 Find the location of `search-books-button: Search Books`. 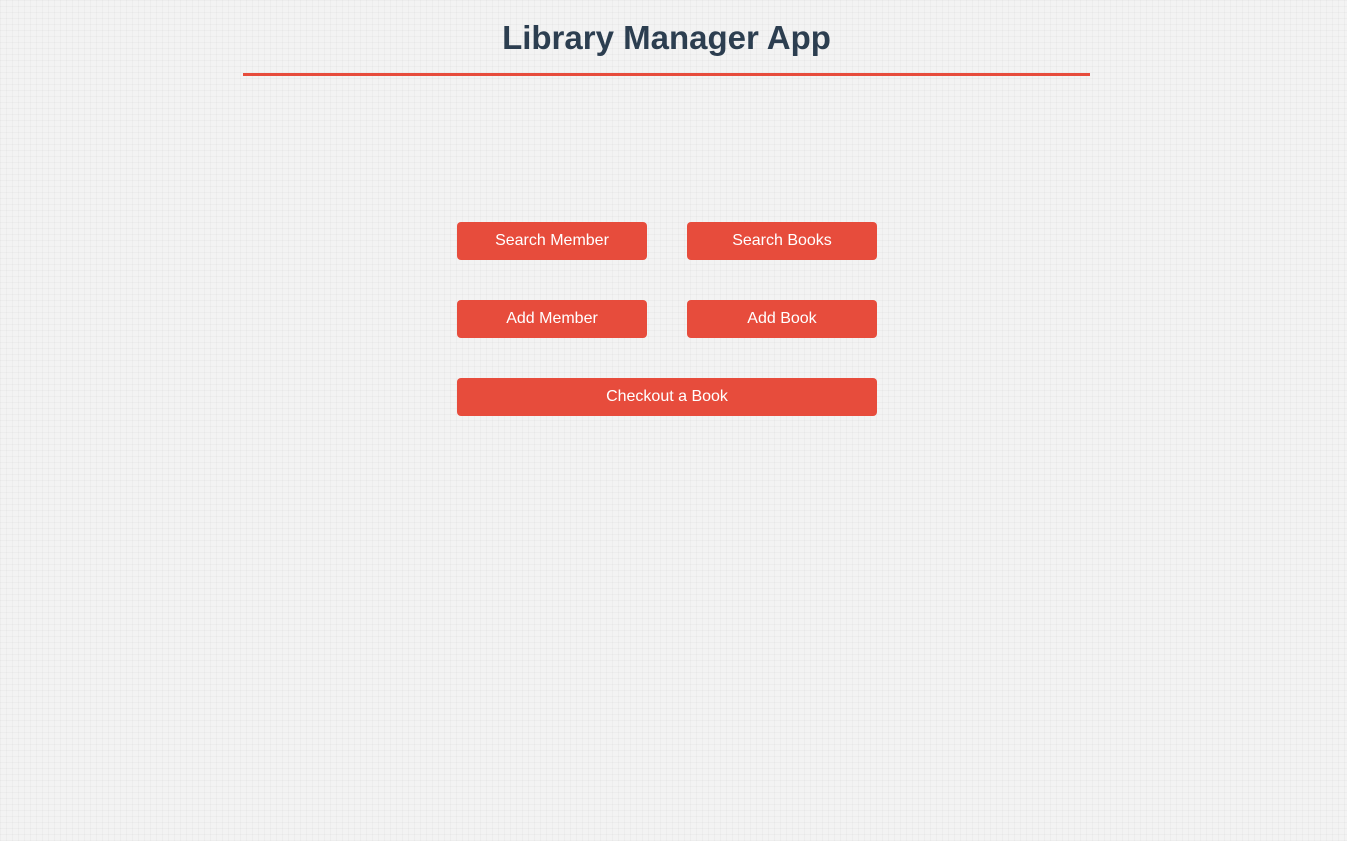

search-books-button: Search Books is located at coordinates (782, 241).